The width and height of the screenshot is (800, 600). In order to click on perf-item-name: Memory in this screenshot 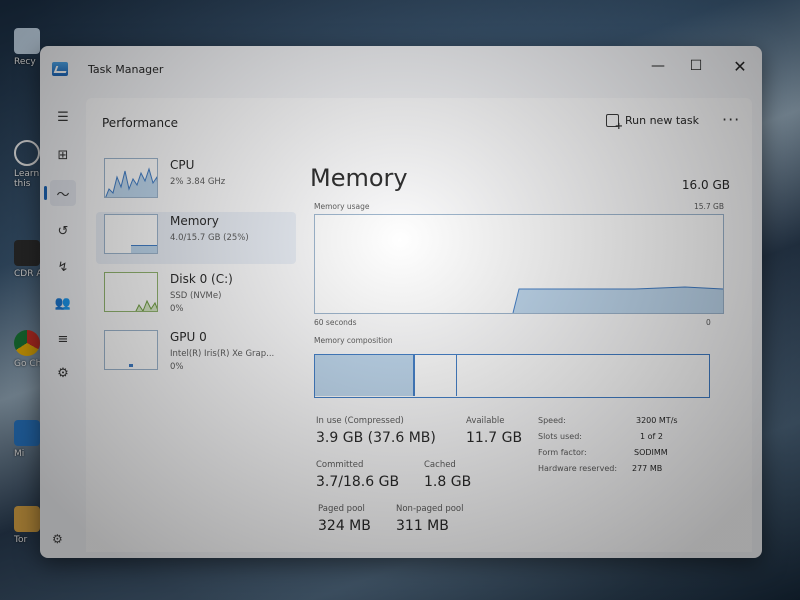, I will do `click(194, 221)`.